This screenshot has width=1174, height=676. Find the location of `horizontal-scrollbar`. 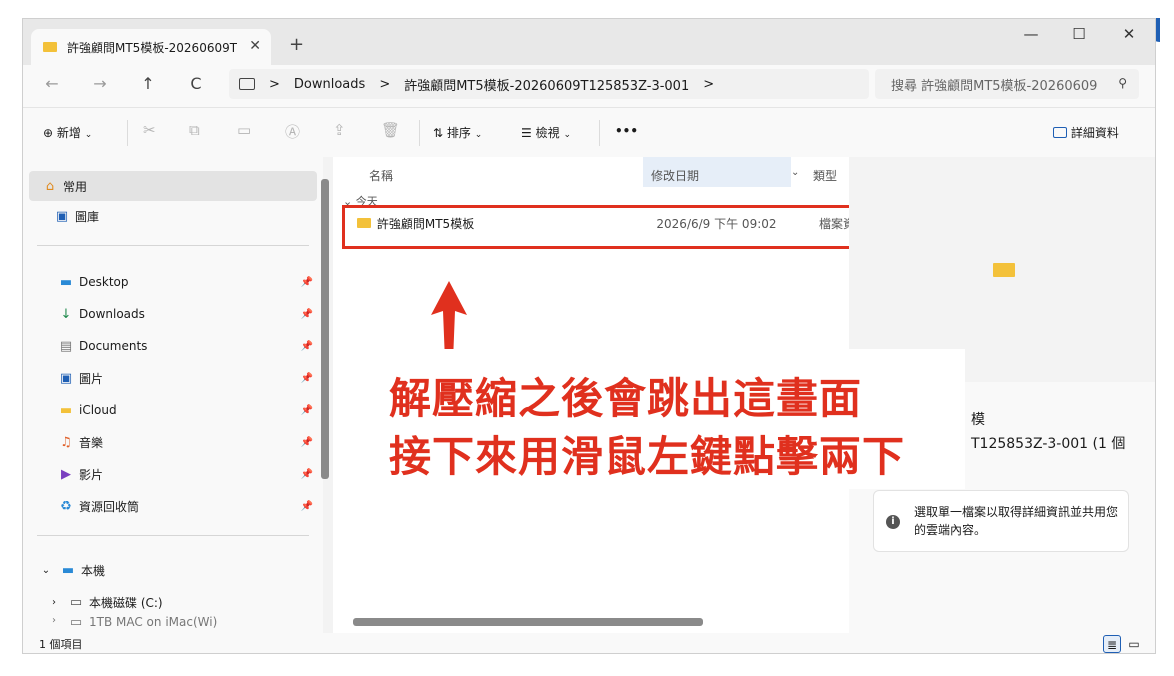

horizontal-scrollbar is located at coordinates (528, 622).